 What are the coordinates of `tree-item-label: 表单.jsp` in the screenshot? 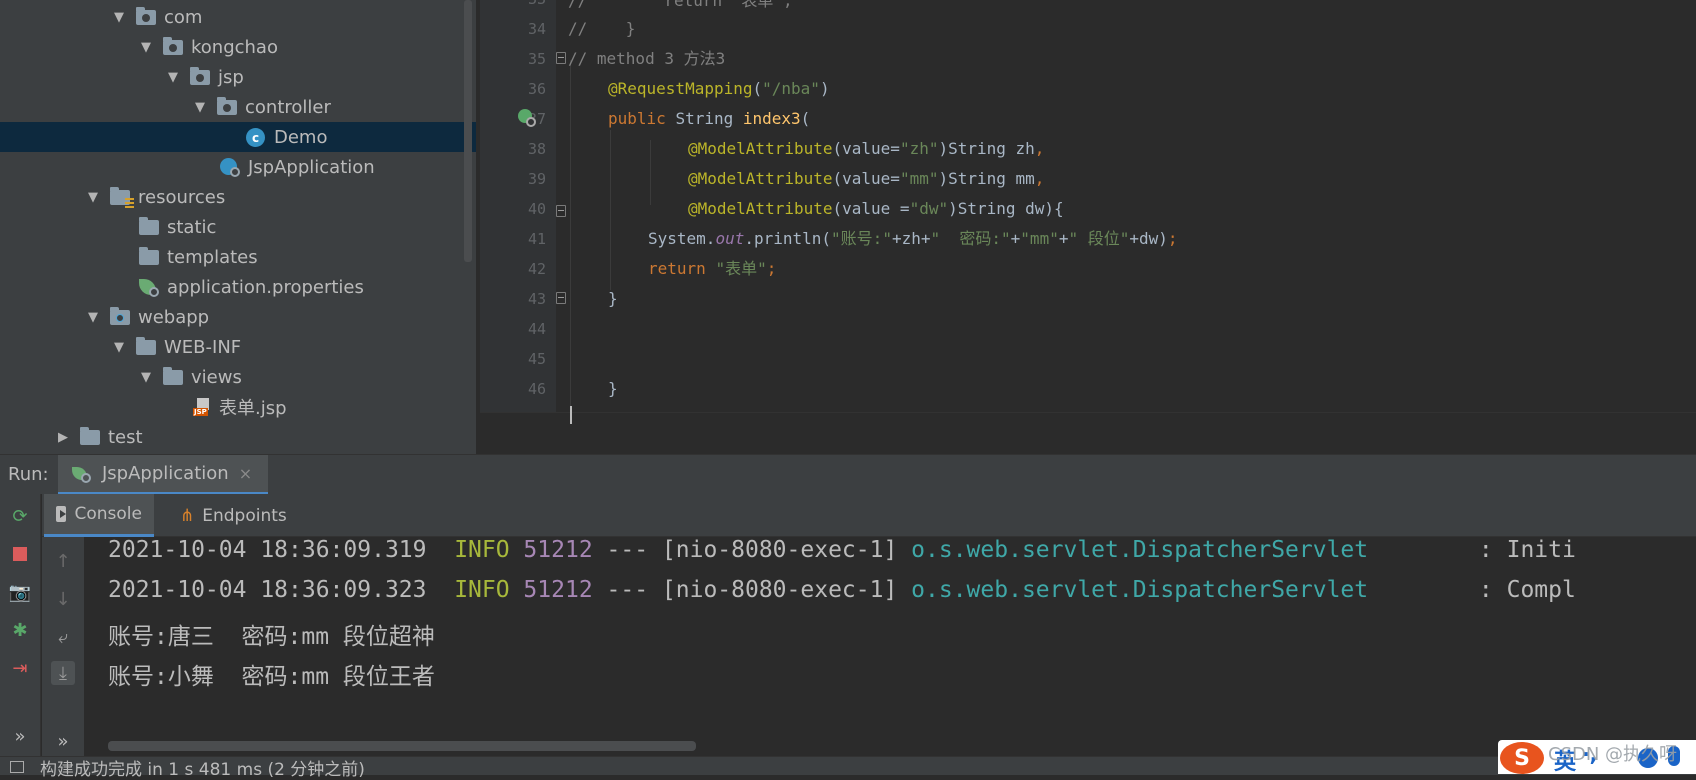 It's located at (253, 408).